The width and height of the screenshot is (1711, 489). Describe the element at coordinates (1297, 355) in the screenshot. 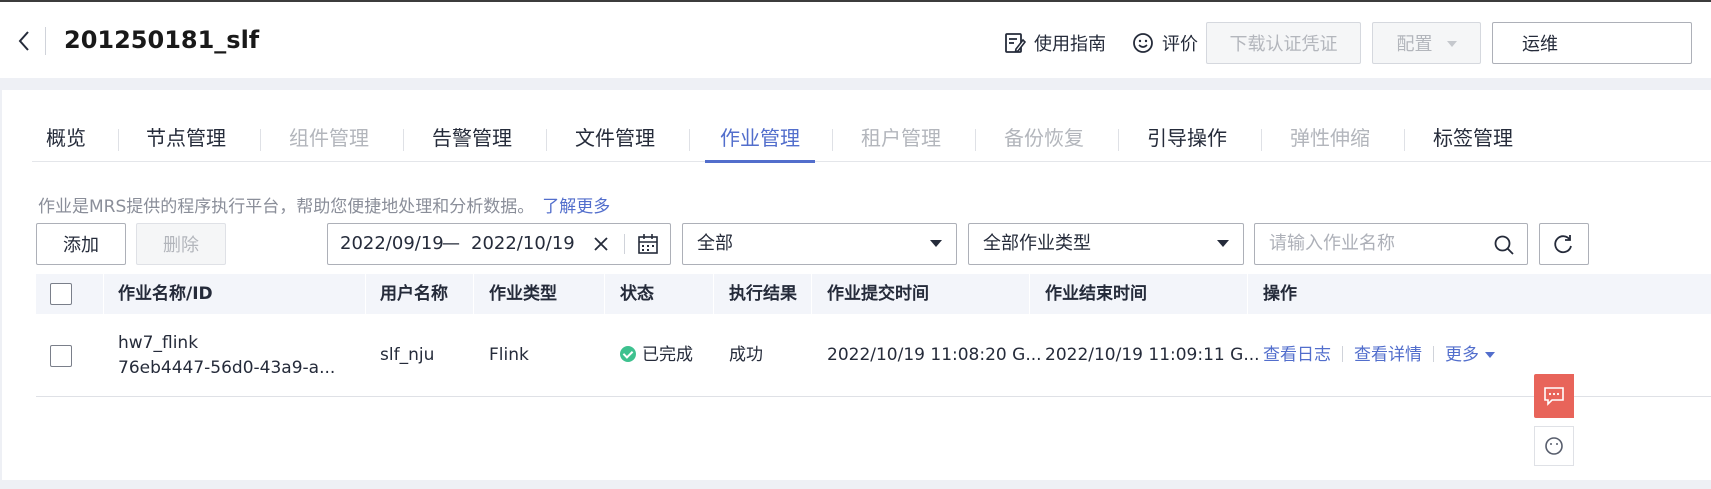

I see `view-log-link: 查看日志` at that location.